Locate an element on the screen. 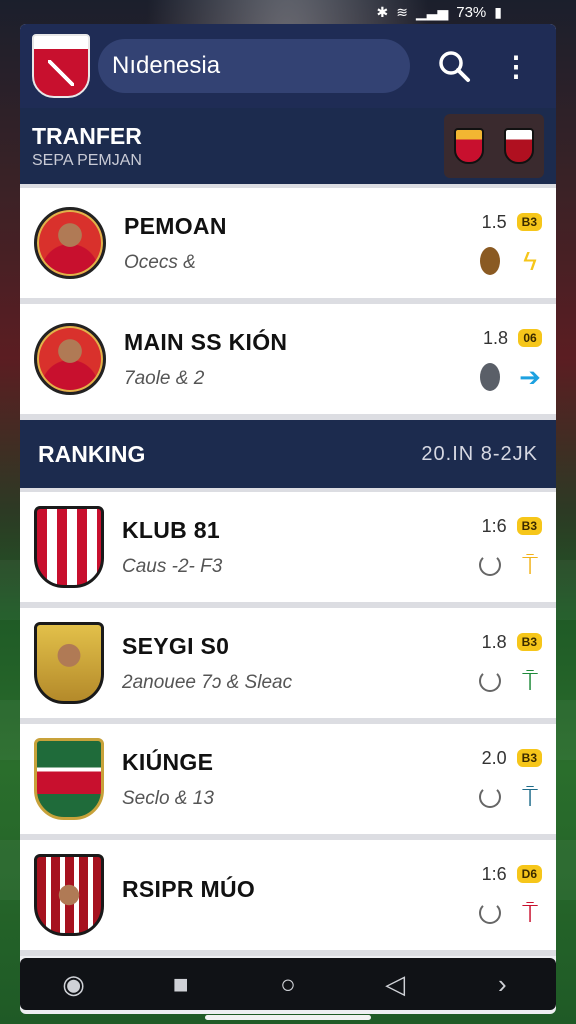 The width and height of the screenshot is (576, 1024). player-detail: 7aole & 2 is located at coordinates (164, 378).